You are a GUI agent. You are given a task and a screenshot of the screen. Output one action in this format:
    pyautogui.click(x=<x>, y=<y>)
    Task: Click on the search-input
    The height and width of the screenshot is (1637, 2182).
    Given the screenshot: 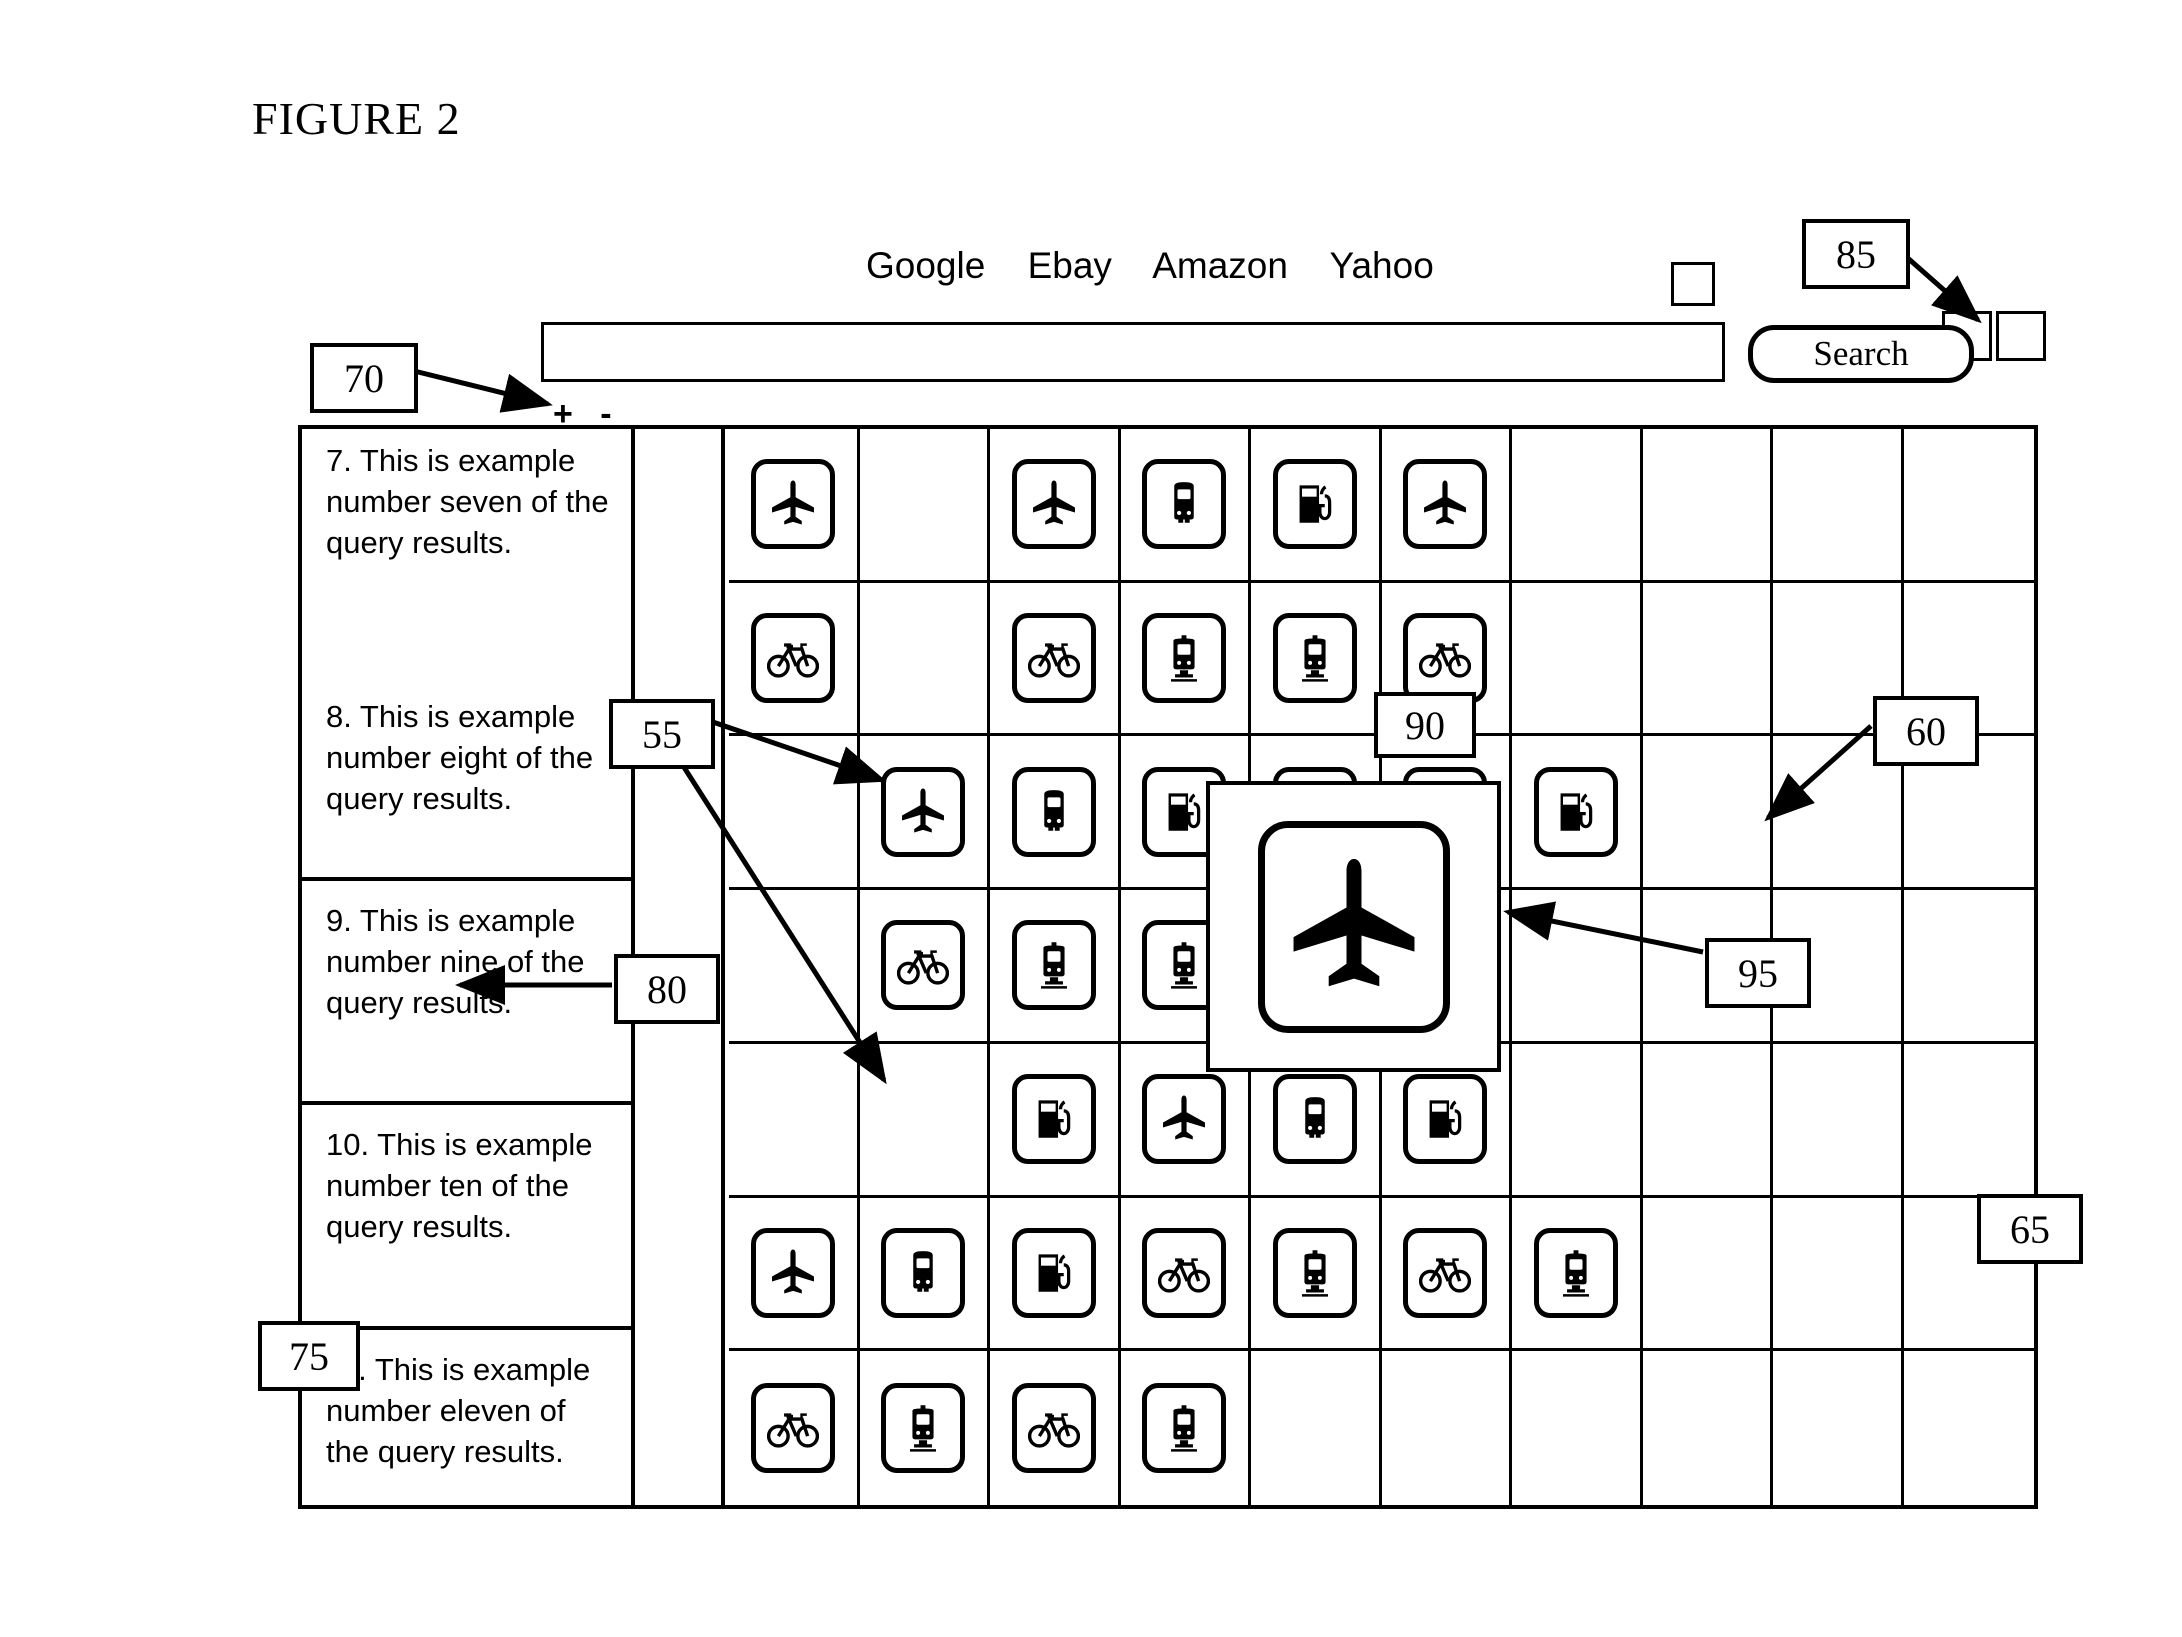 What is the action you would take?
    pyautogui.click(x=1133, y=352)
    